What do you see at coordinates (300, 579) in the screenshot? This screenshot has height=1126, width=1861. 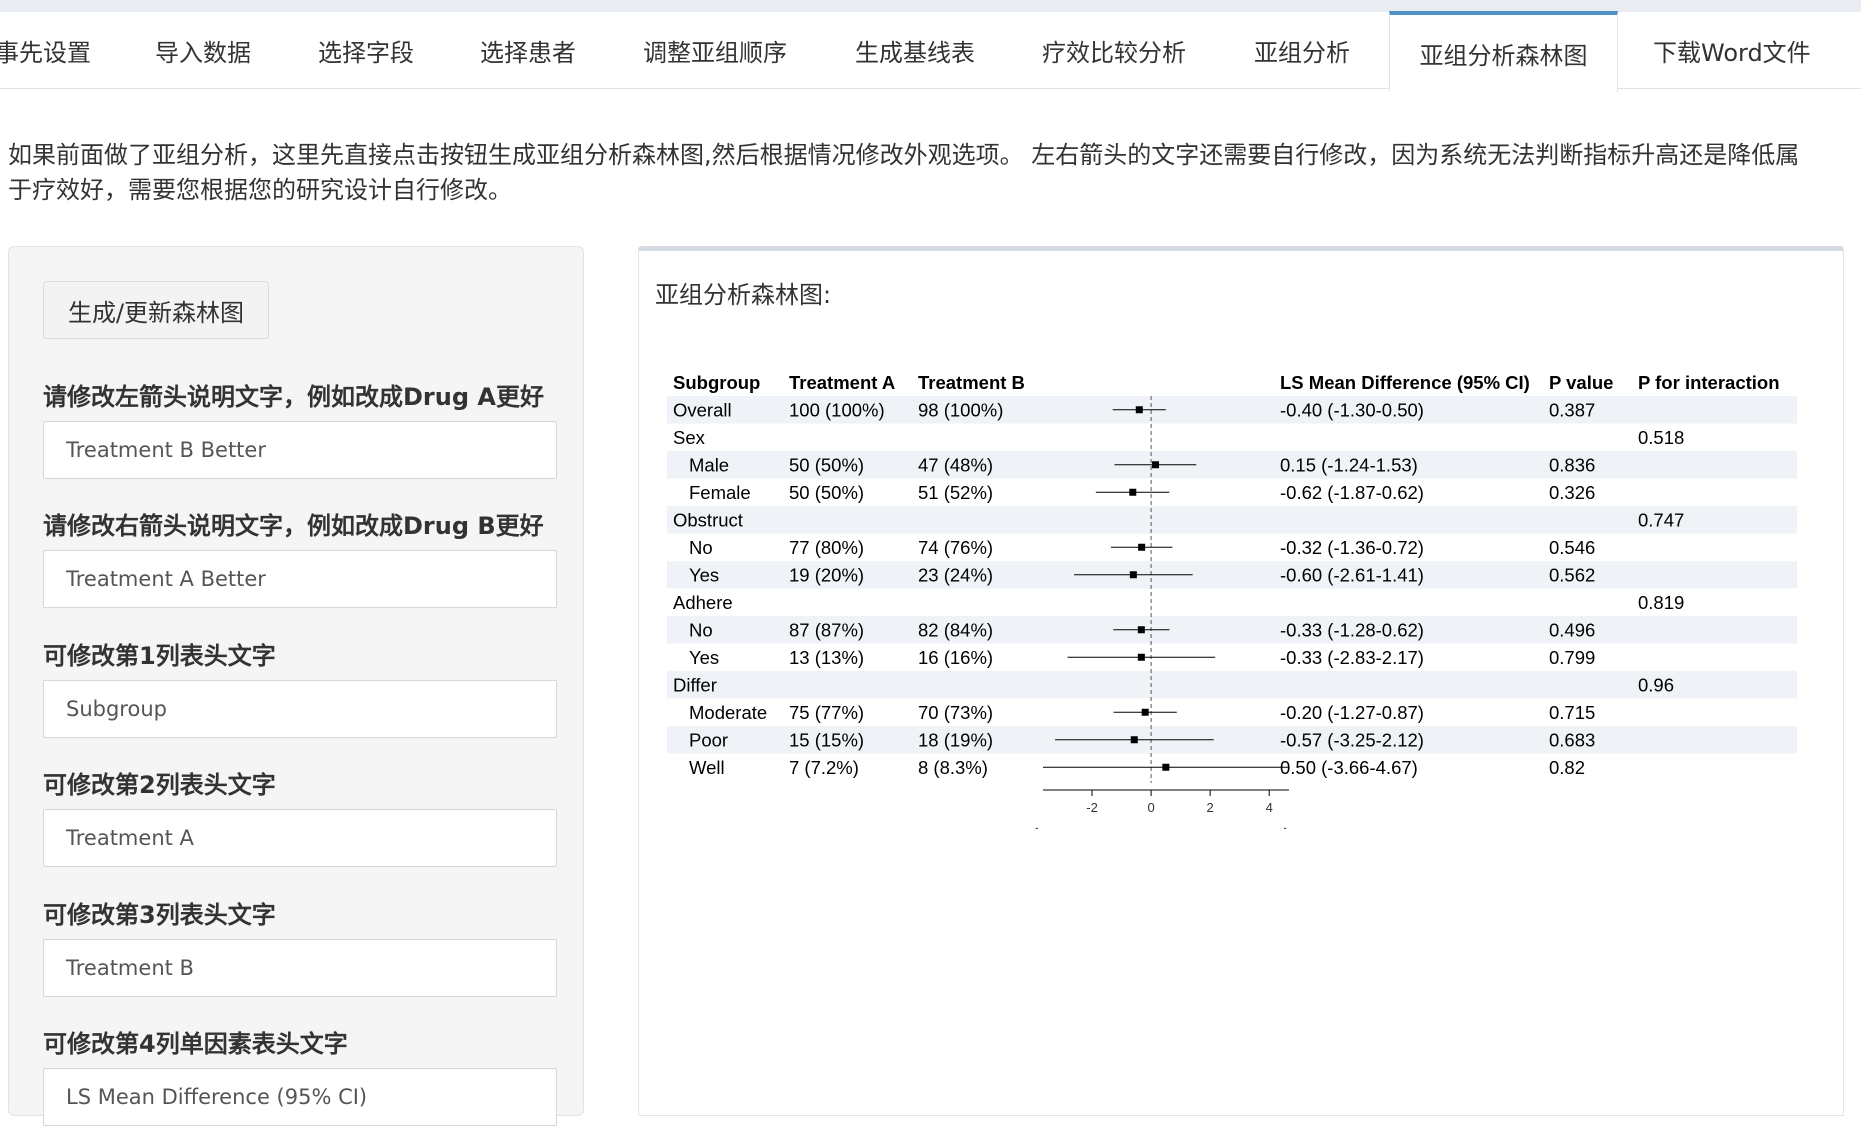 I see `right-arrow-input` at bounding box center [300, 579].